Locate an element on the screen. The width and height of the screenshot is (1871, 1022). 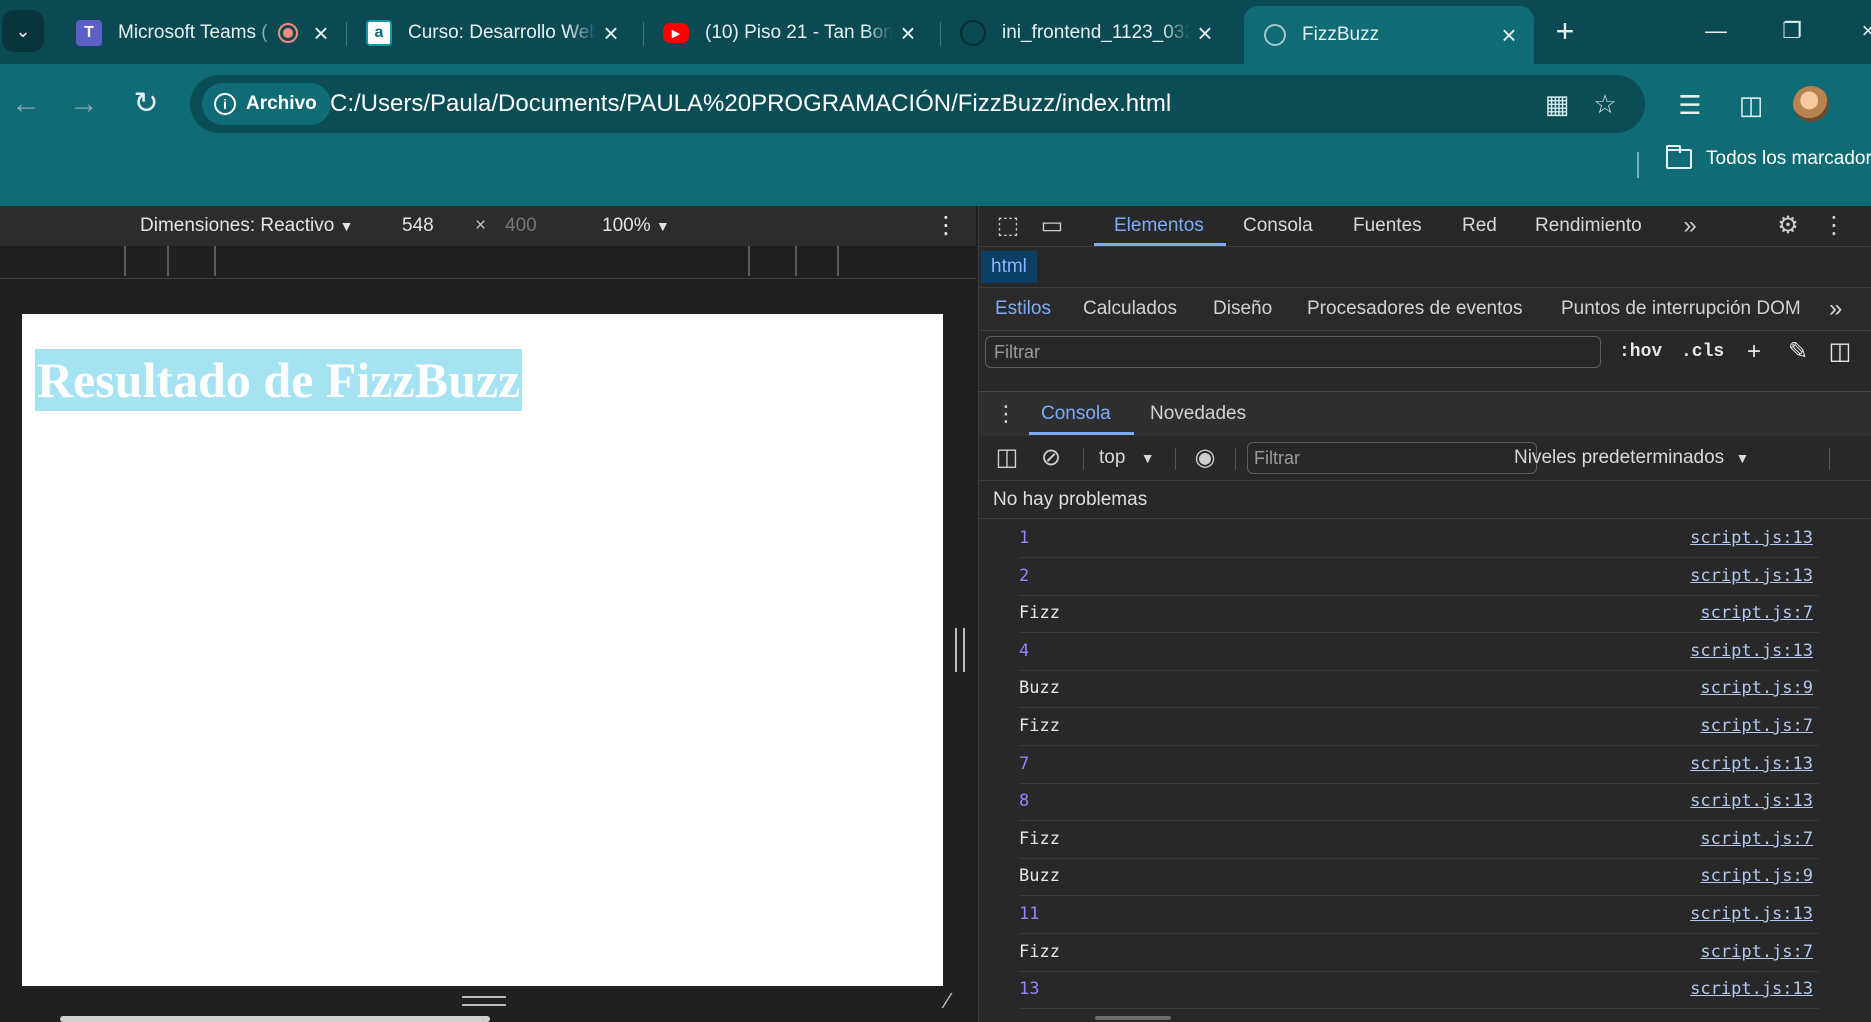
tab-performance: Rendimiento is located at coordinates (1588, 226).